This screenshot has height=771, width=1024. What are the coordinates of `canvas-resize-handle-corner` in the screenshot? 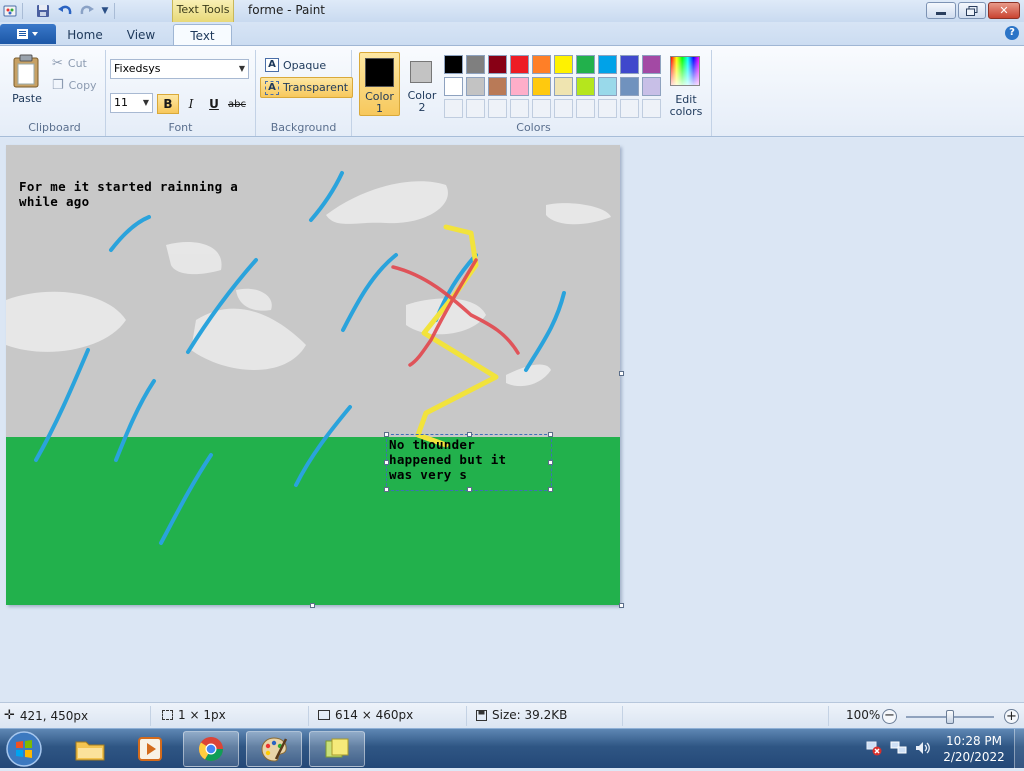 It's located at (621, 605).